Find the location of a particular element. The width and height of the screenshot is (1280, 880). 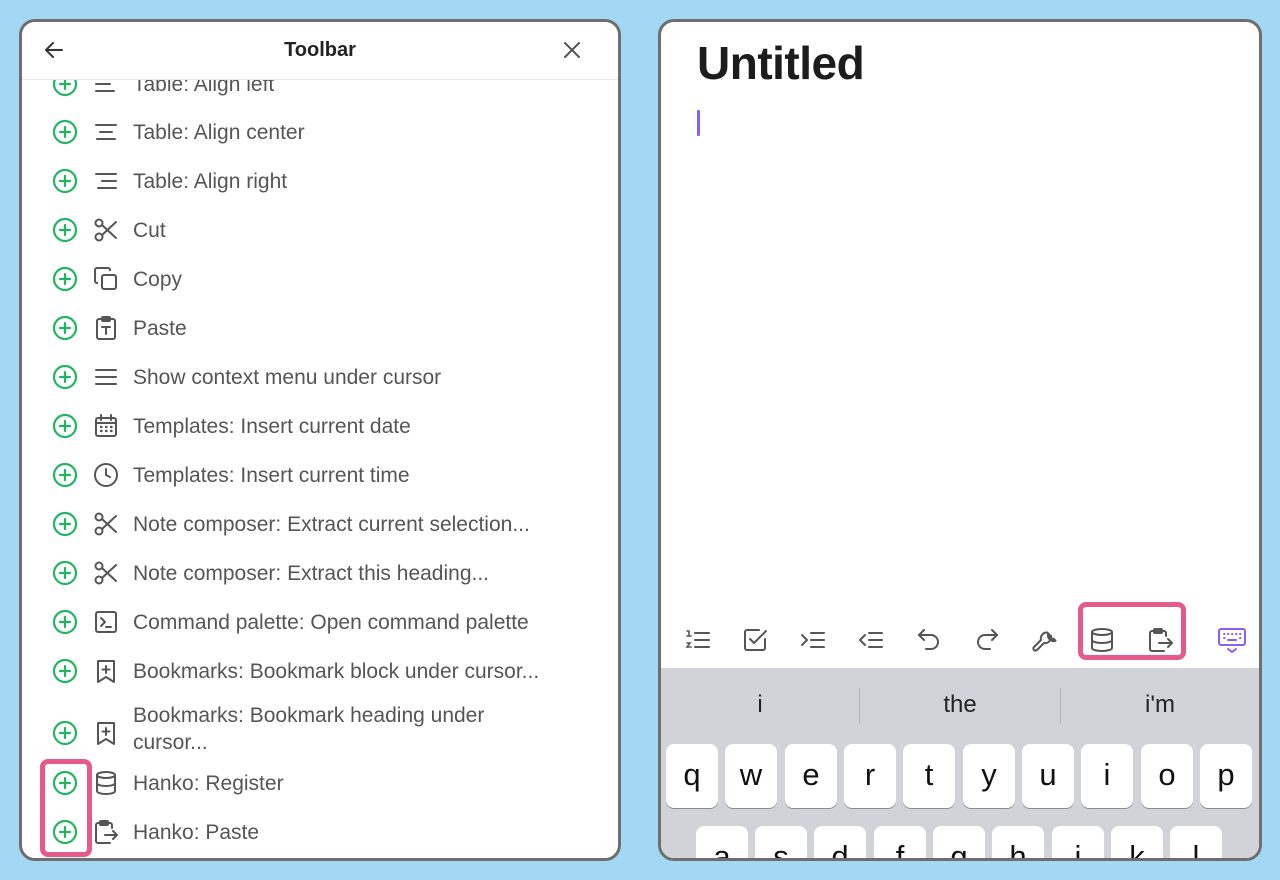

calendar-icon is located at coordinates (106, 426).